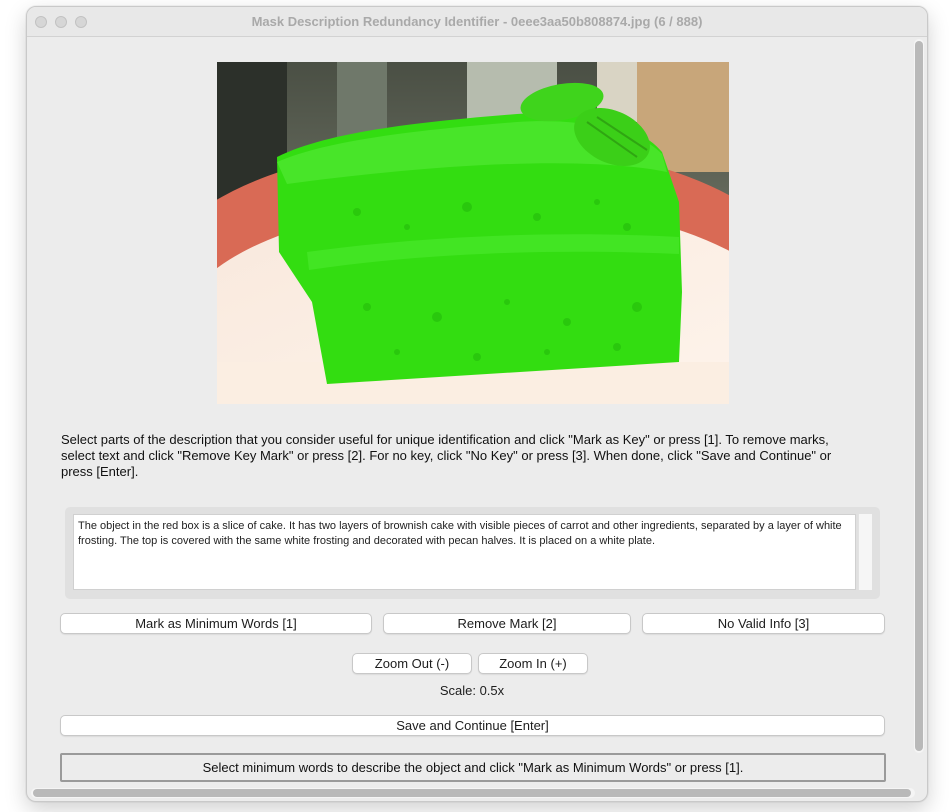  I want to click on description-scrollbar, so click(865, 552).